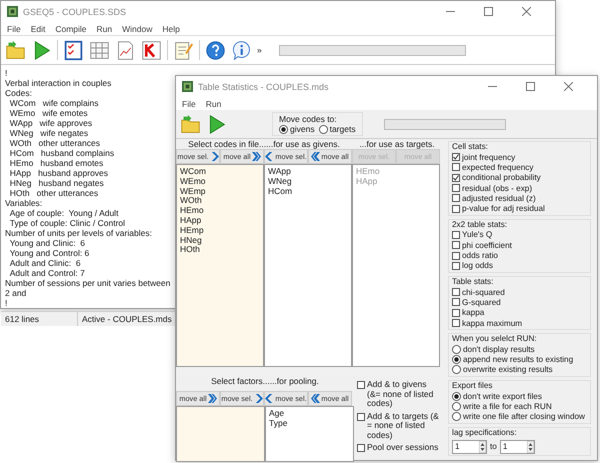 Image resolution: width=600 pixels, height=463 pixels. What do you see at coordinates (470, 147) in the screenshot?
I see `group-title: Cell stats:` at bounding box center [470, 147].